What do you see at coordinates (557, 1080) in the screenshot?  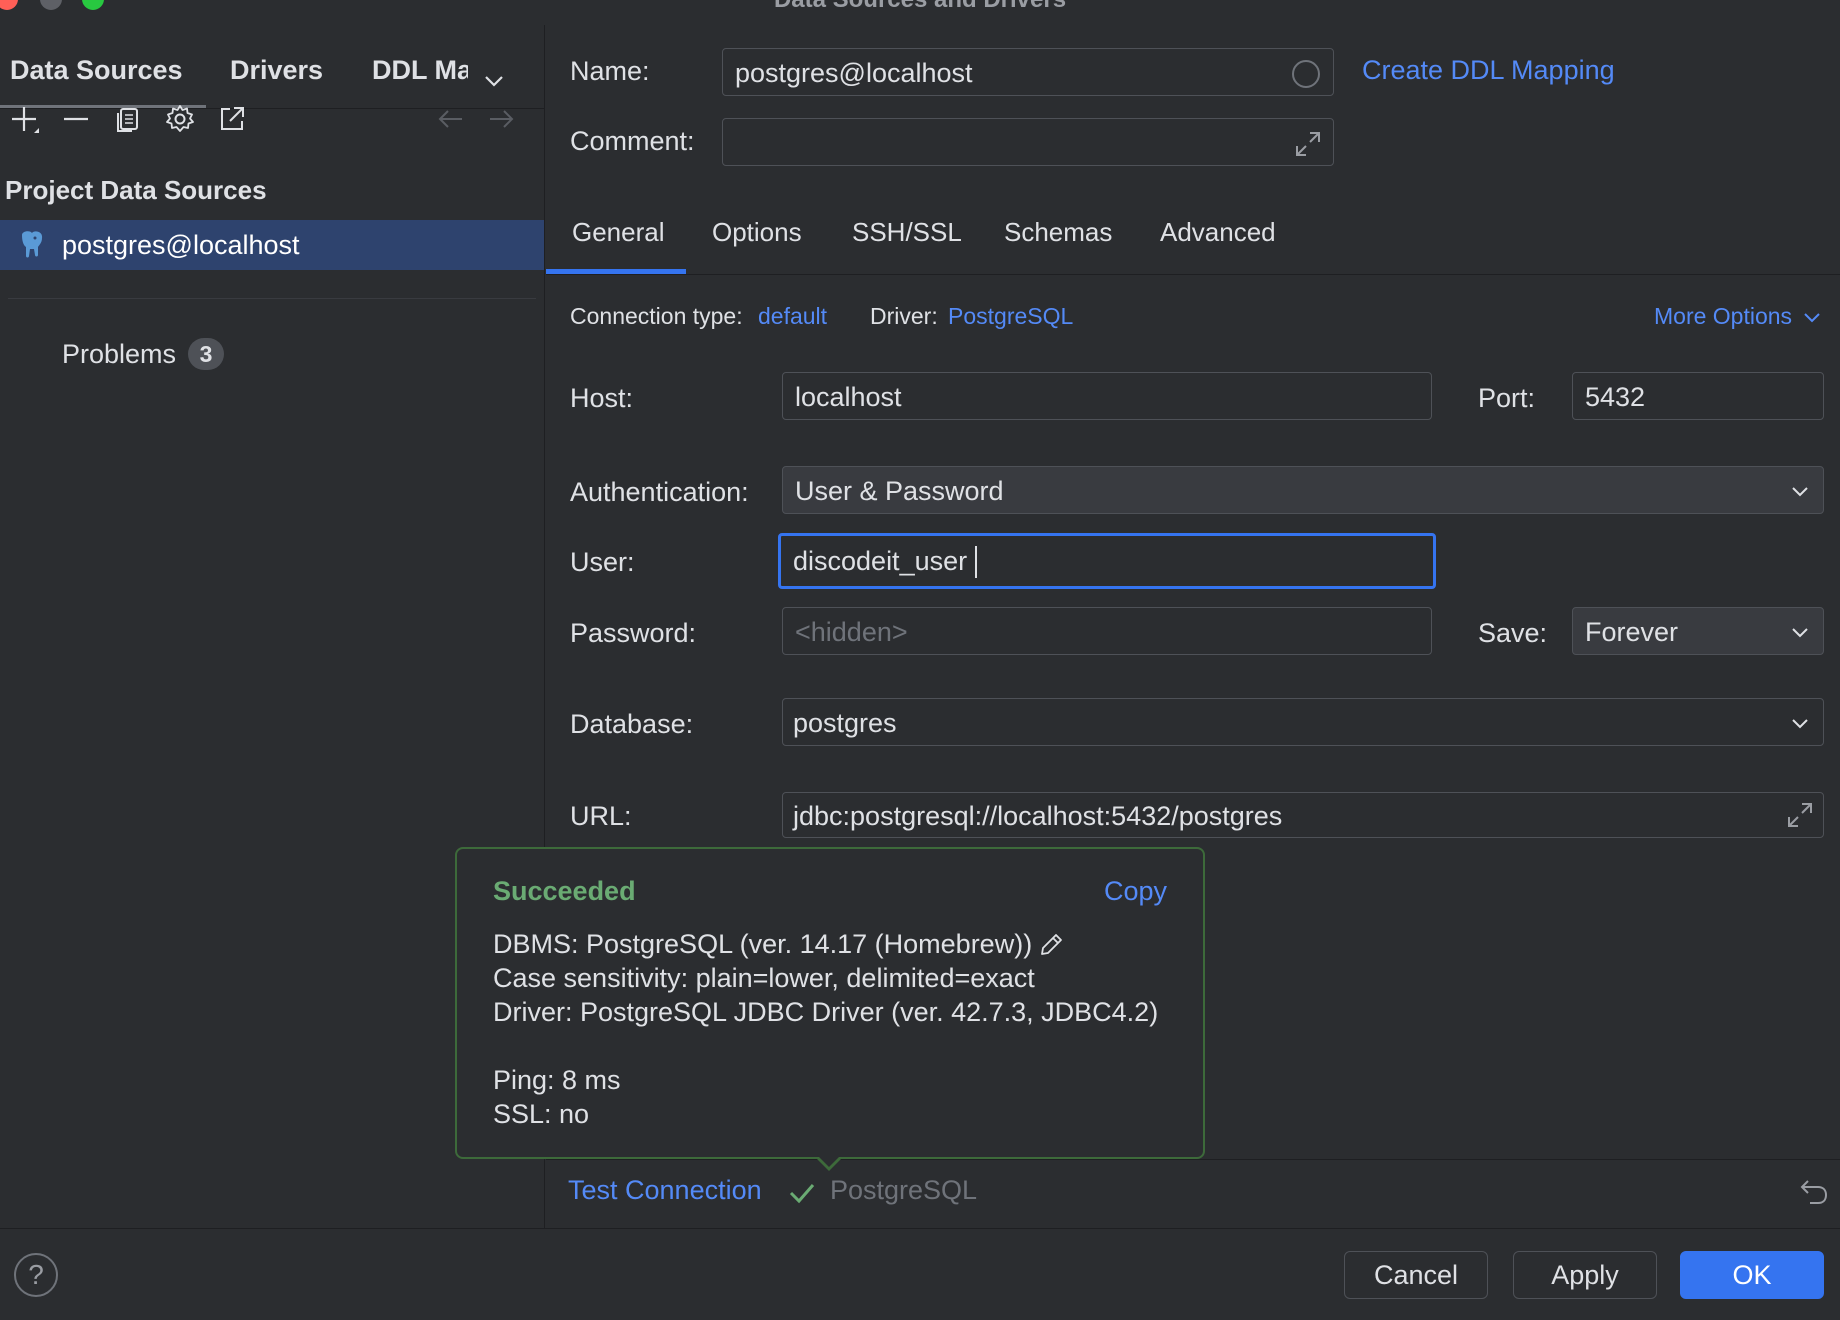 I see `ping-info: Ping: 8 ms` at bounding box center [557, 1080].